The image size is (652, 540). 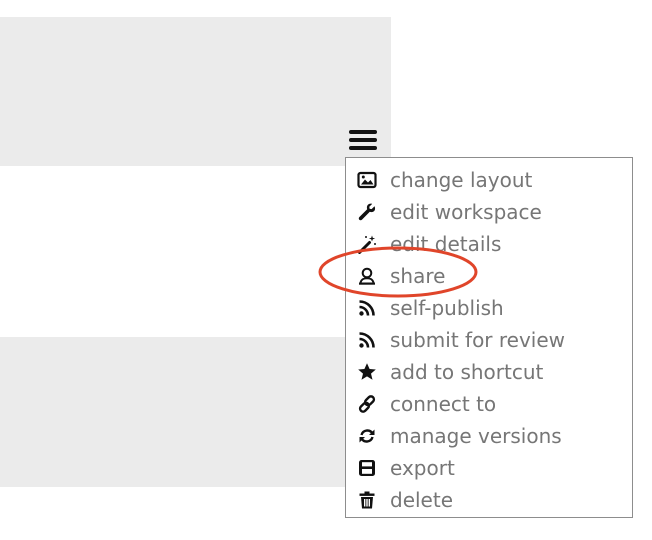 What do you see at coordinates (466, 212) in the screenshot?
I see `menu-item-label: edit workspace` at bounding box center [466, 212].